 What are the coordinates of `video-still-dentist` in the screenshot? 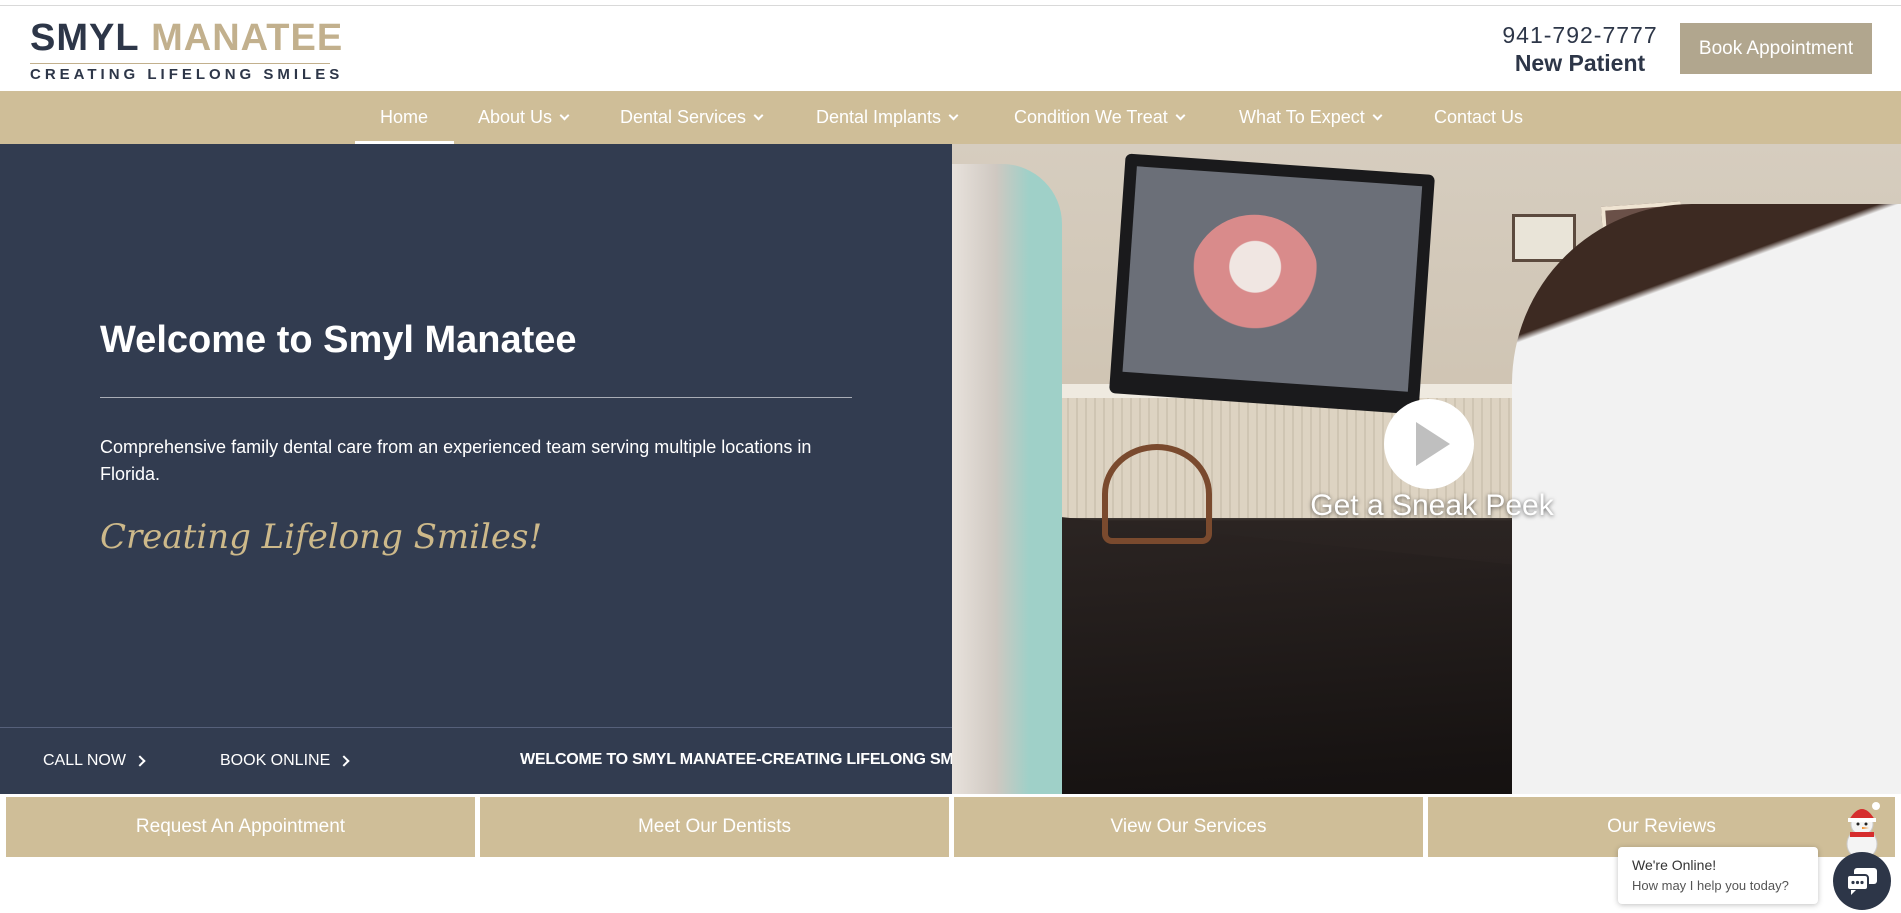 It's located at (1706, 499).